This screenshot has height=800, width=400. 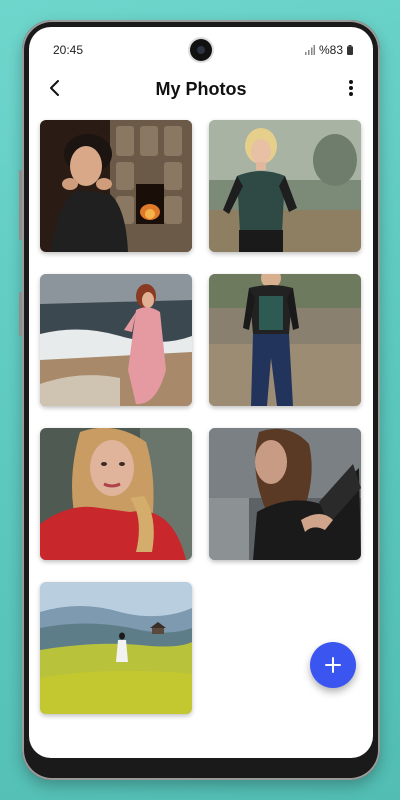 I want to click on add-photo-button, so click(x=333, y=665).